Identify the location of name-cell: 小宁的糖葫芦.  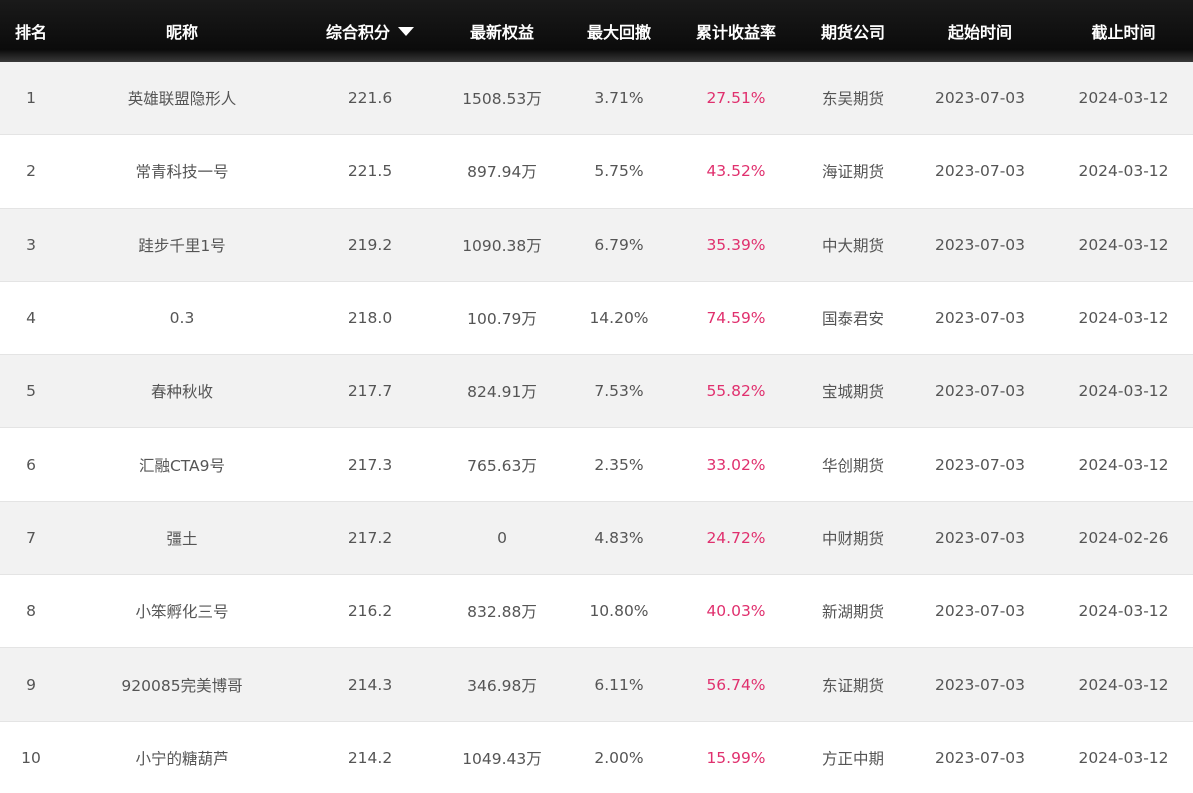
(182, 758).